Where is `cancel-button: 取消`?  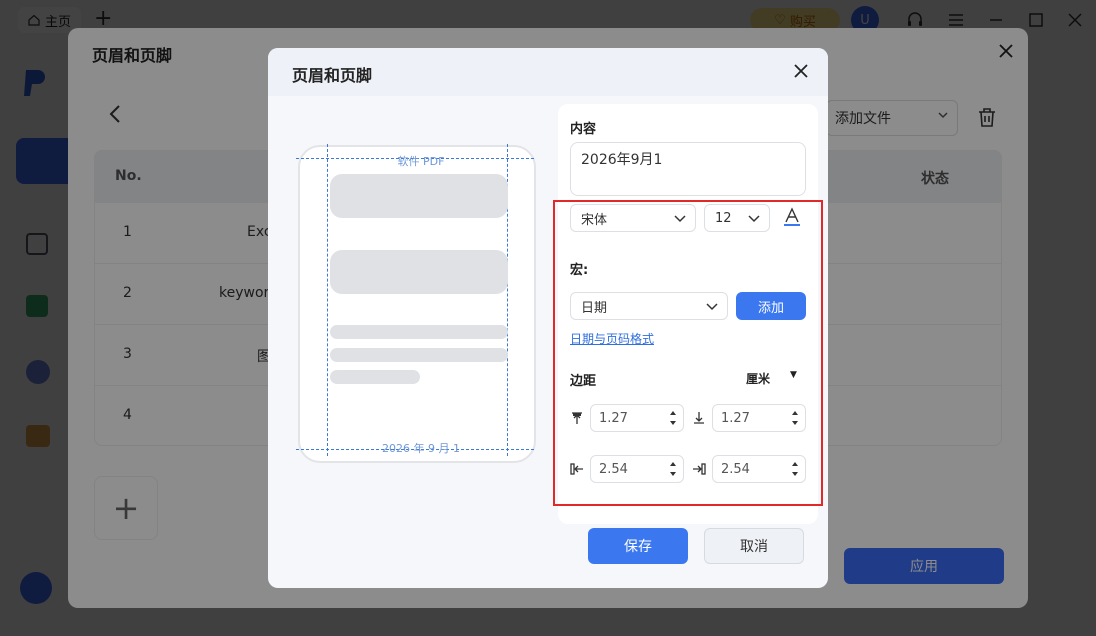
cancel-button: 取消 is located at coordinates (754, 546).